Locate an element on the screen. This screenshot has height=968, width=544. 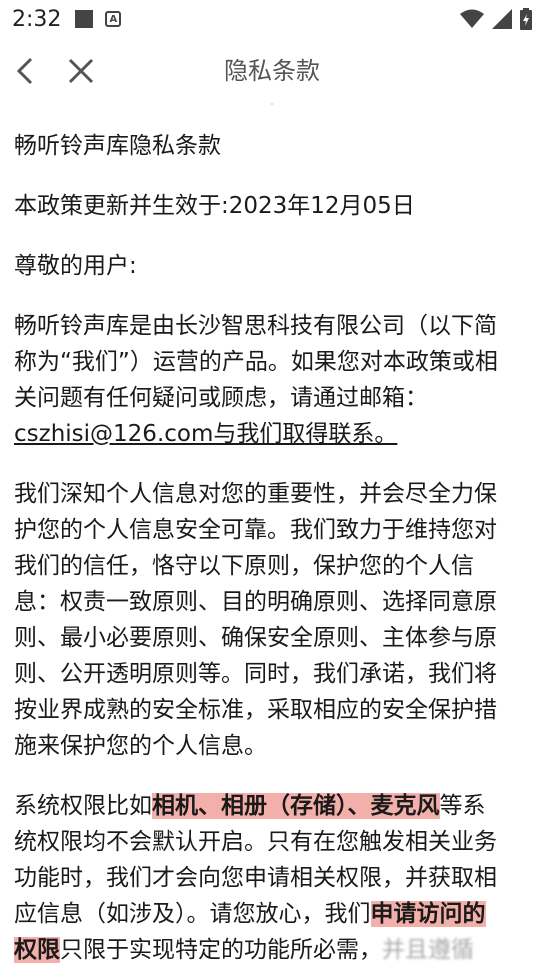
principles-line: 则、最小必要原则、确保安全原则、主体参与原 is located at coordinates (255, 638).